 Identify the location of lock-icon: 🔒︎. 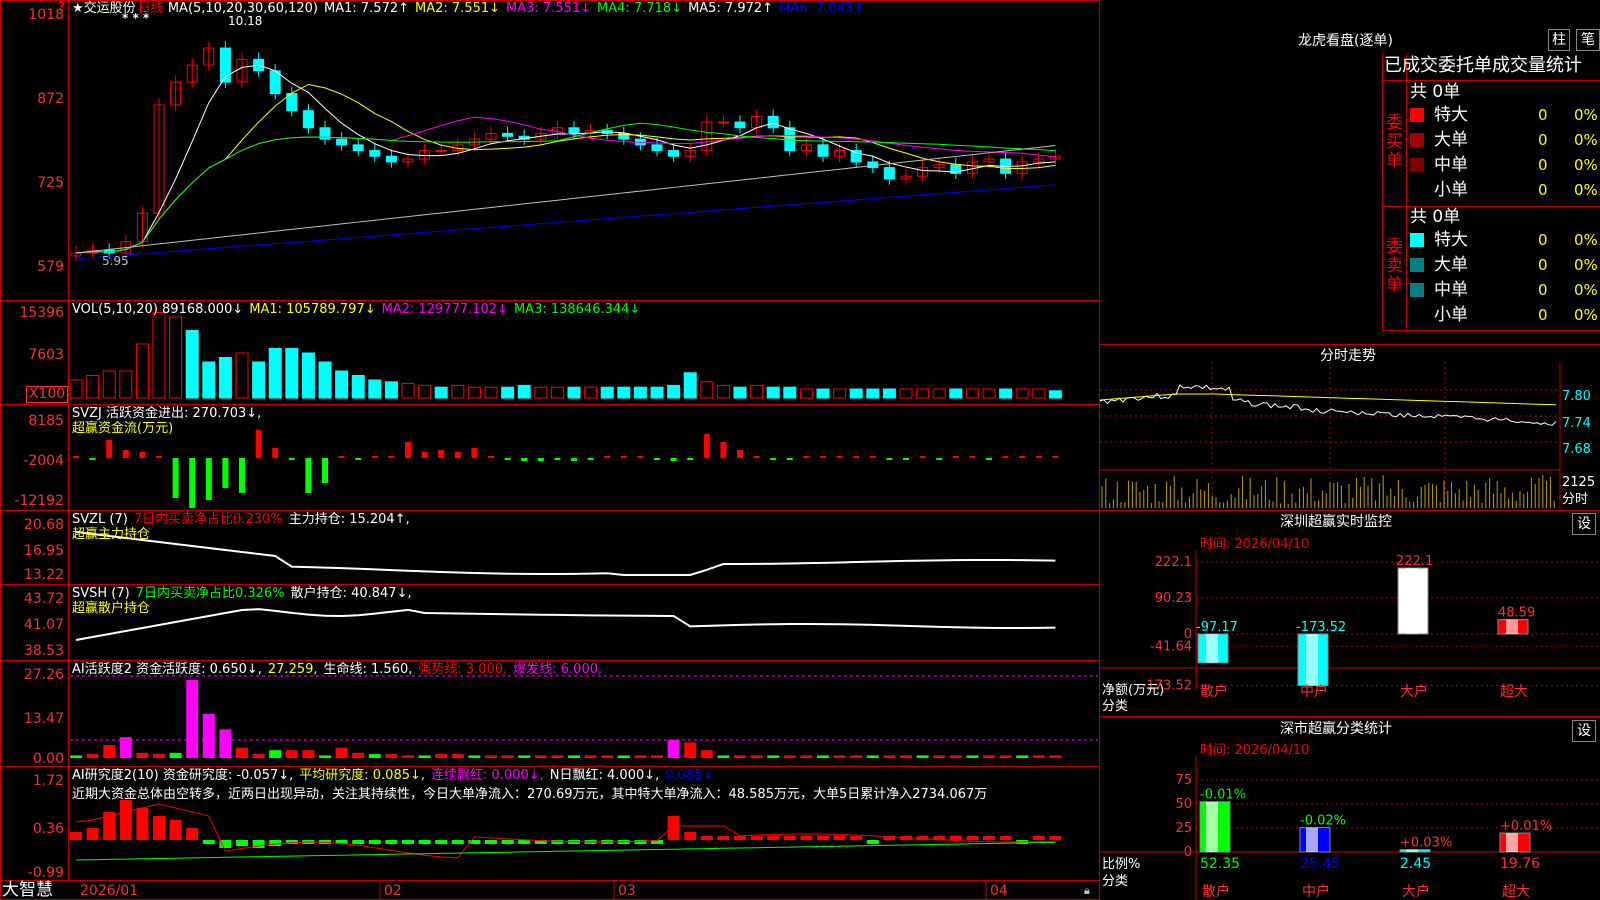
(1087, 890).